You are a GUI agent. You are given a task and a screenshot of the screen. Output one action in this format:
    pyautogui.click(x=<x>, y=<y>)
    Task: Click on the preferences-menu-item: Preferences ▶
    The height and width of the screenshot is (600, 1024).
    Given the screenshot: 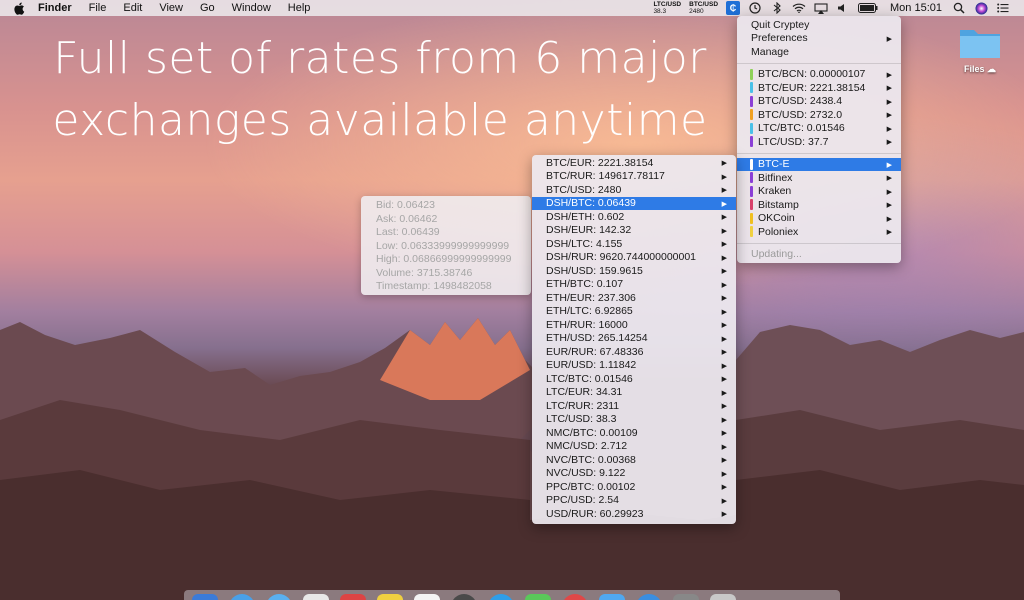 What is the action you would take?
    pyautogui.click(x=819, y=39)
    